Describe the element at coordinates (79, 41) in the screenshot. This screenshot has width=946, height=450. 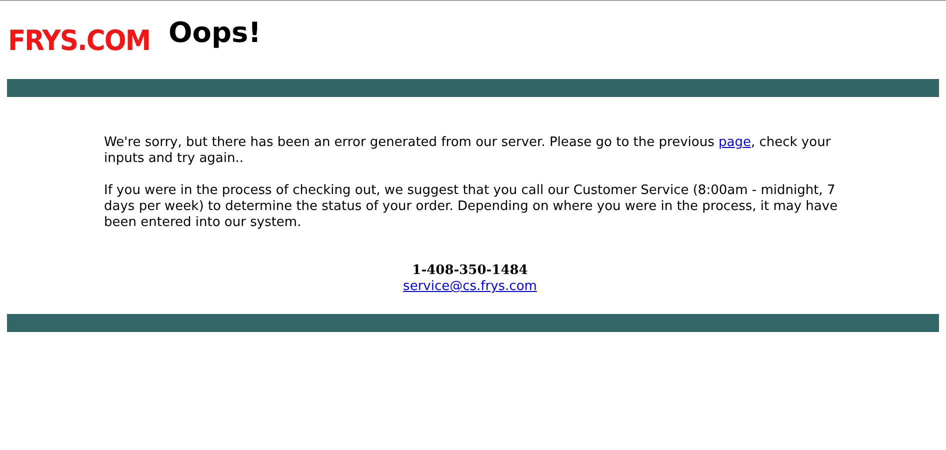
I see `logo: FRYS.COM` at that location.